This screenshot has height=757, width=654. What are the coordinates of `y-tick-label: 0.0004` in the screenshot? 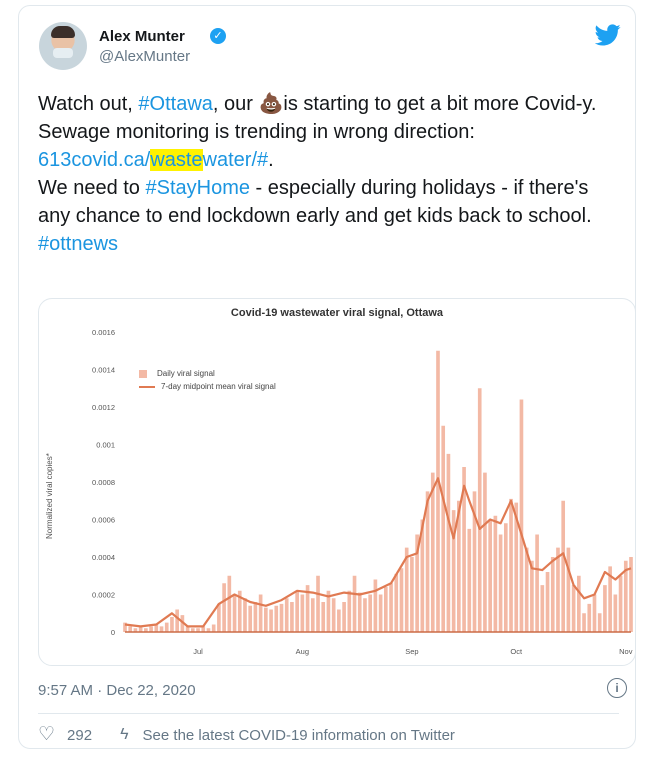 It's located at (103, 557).